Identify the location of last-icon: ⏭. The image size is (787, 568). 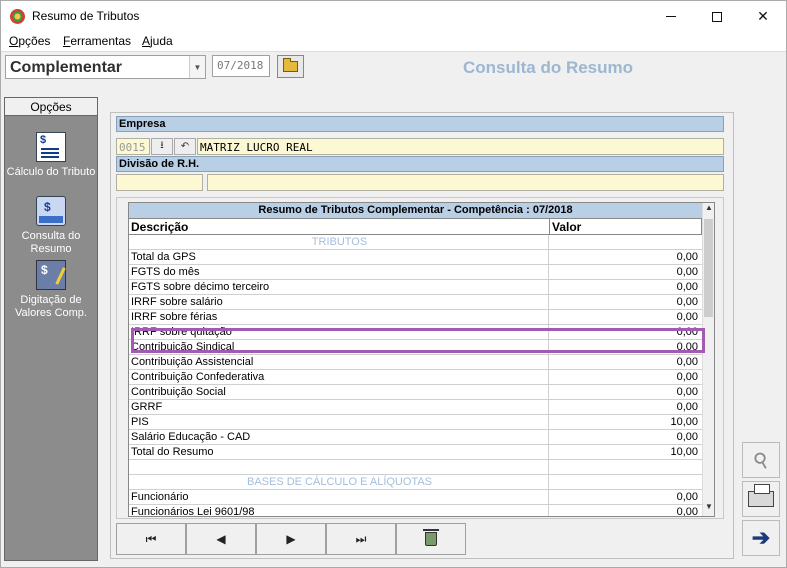
(361, 538).